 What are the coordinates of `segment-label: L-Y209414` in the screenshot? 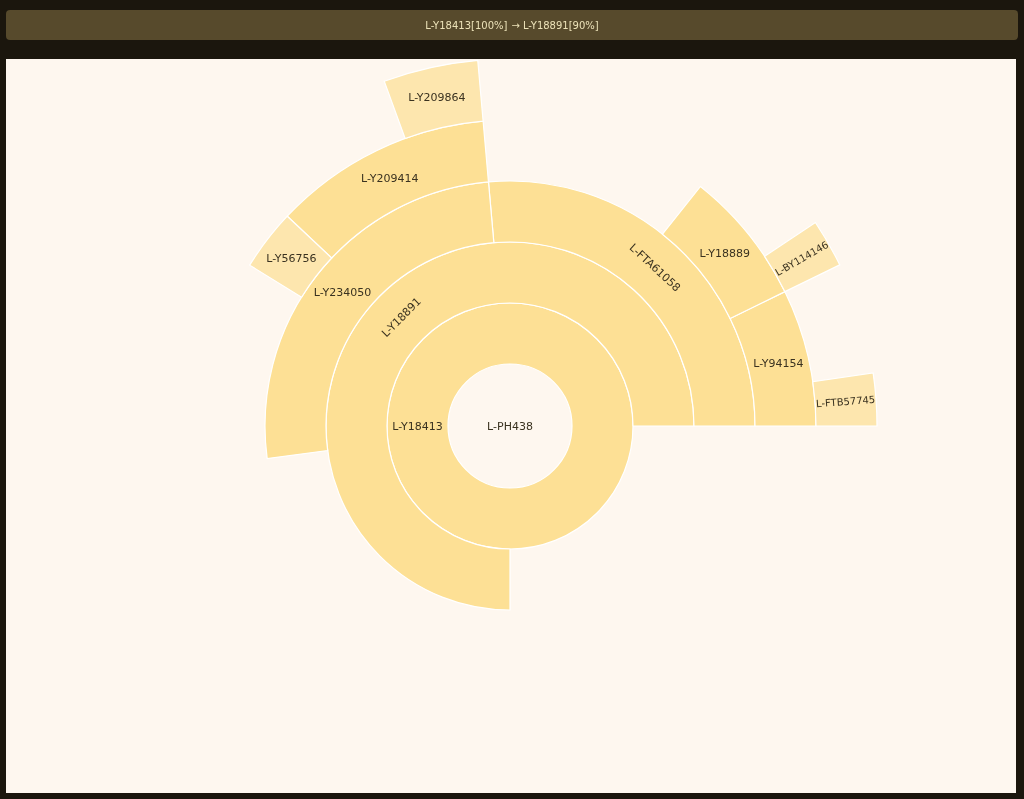 It's located at (390, 178).